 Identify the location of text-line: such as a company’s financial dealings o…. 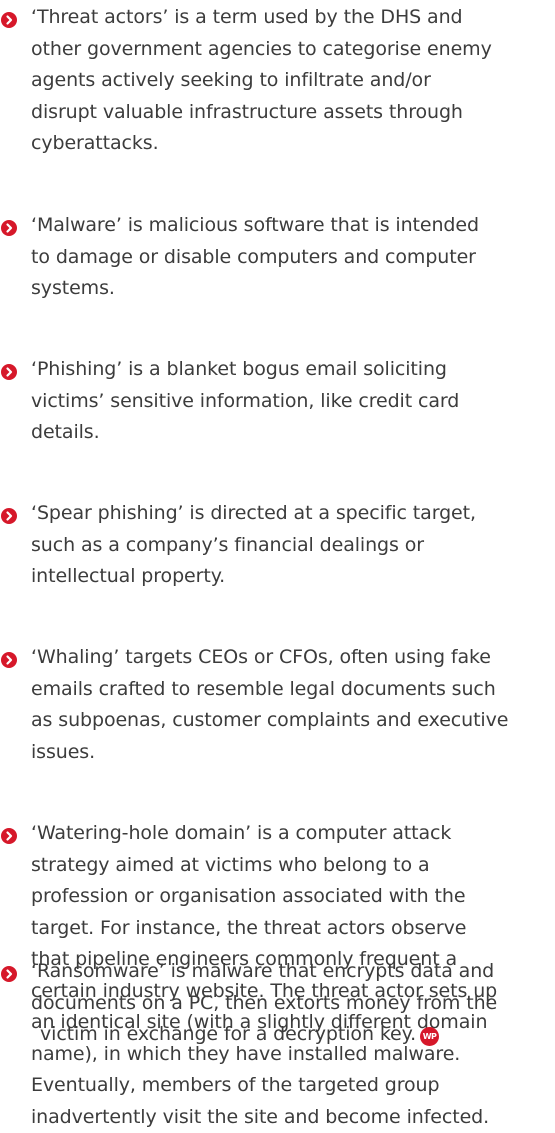
(288, 546).